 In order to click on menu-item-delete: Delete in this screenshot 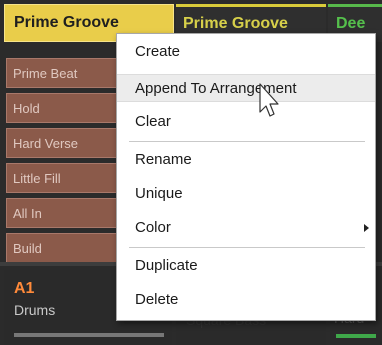, I will do `click(246, 300)`.